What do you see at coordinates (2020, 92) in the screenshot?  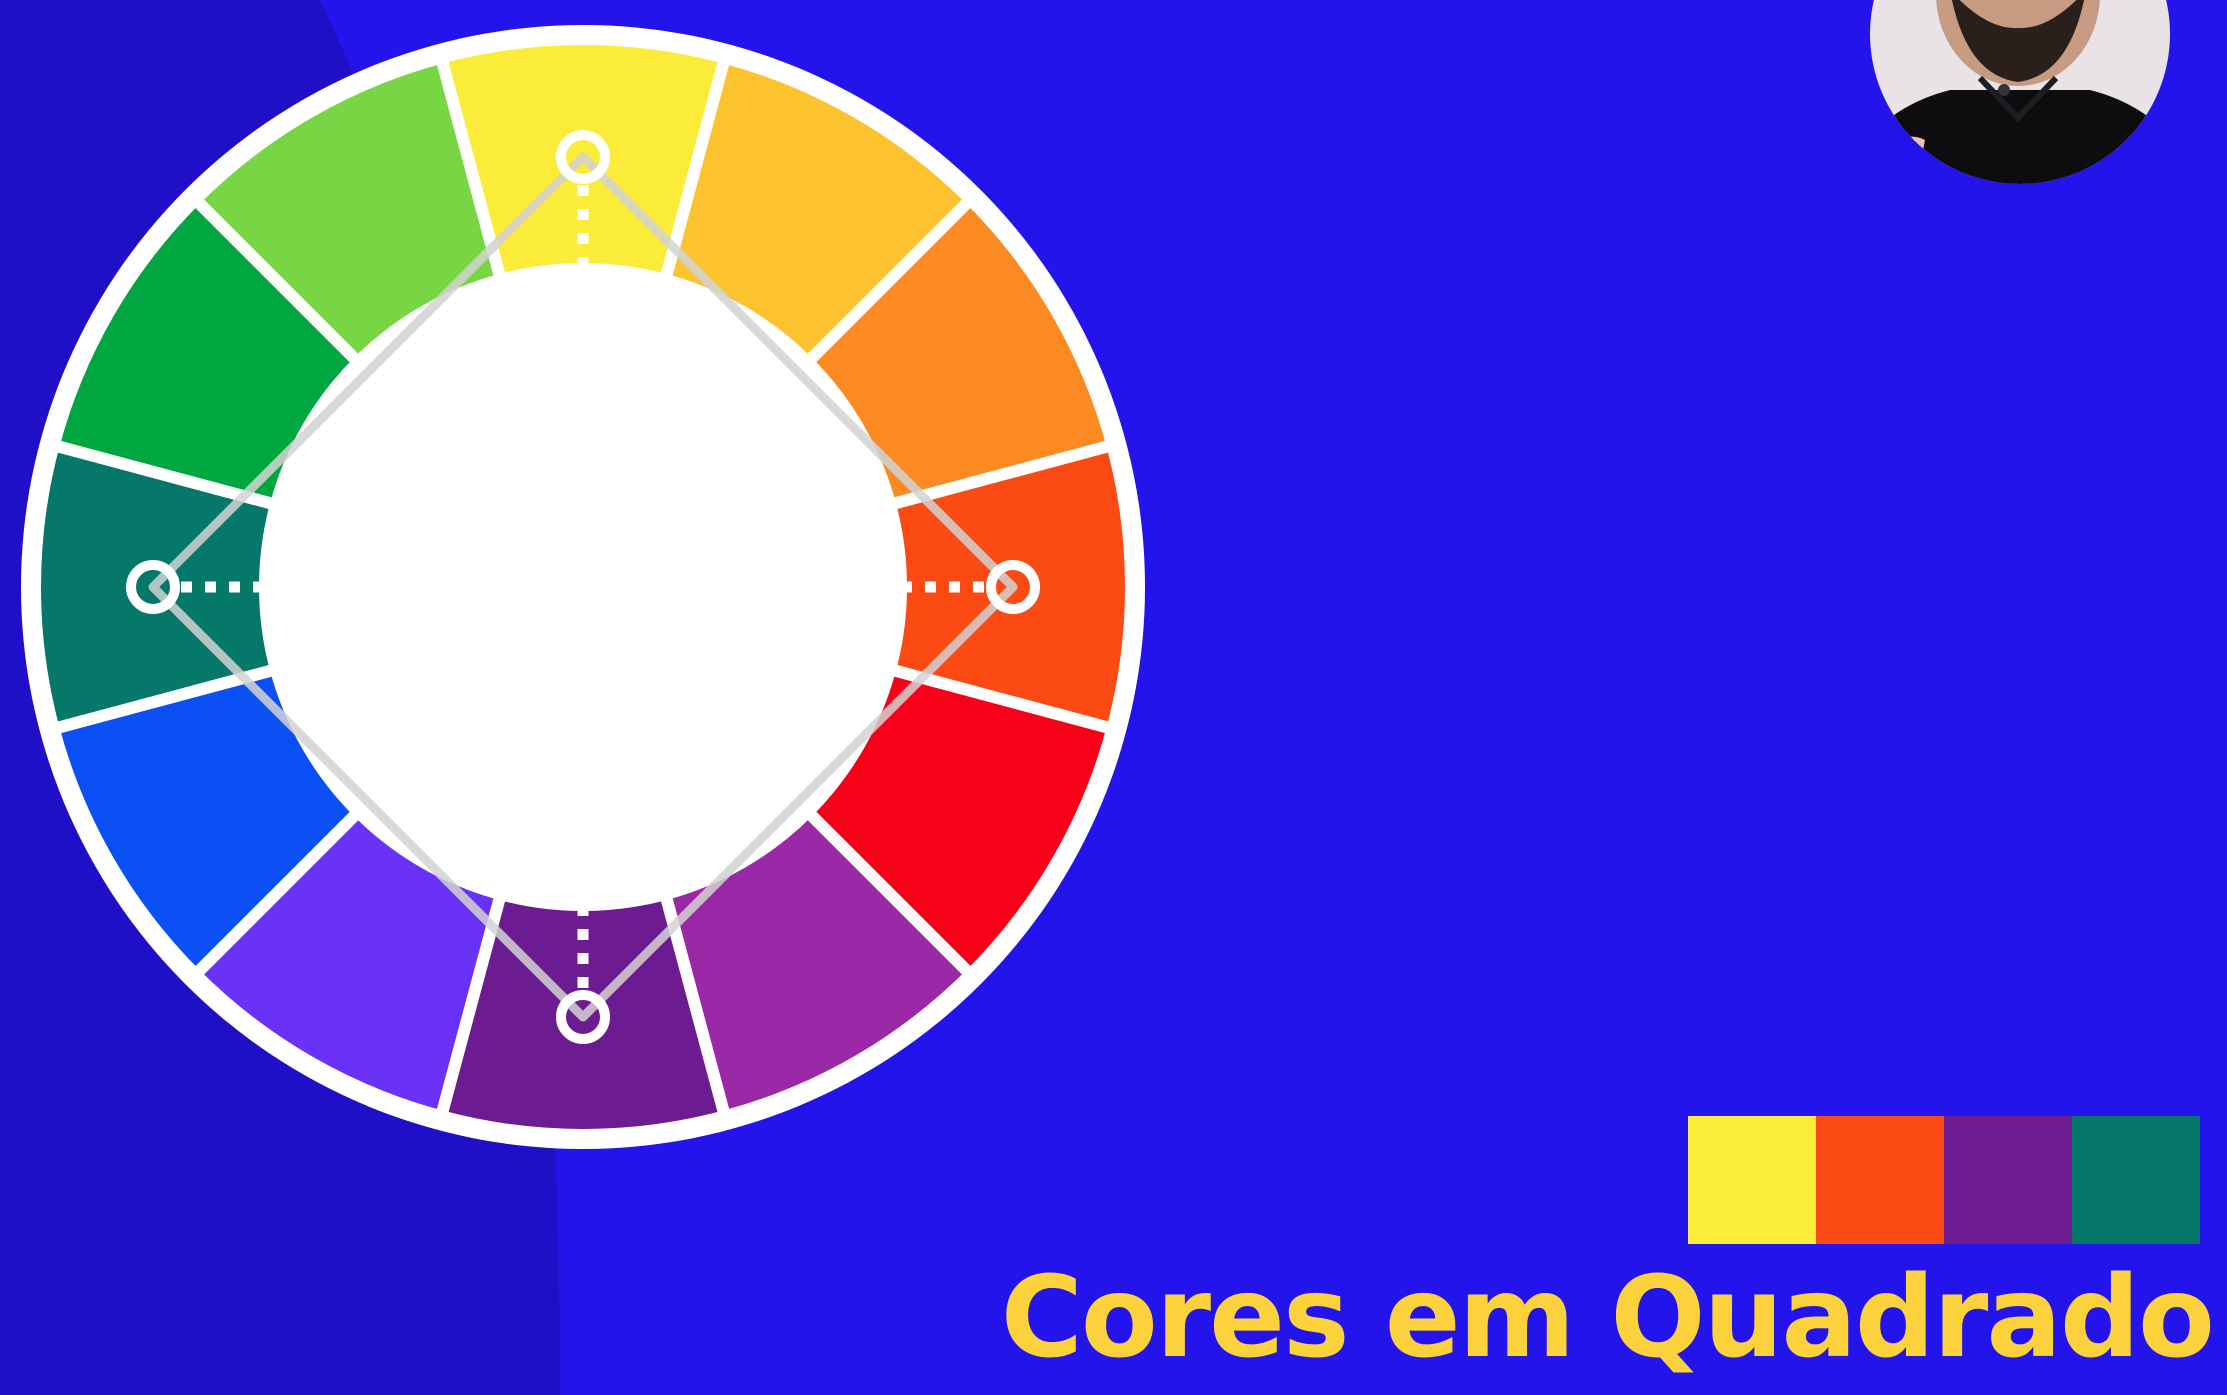 I see `presenter-avatar` at bounding box center [2020, 92].